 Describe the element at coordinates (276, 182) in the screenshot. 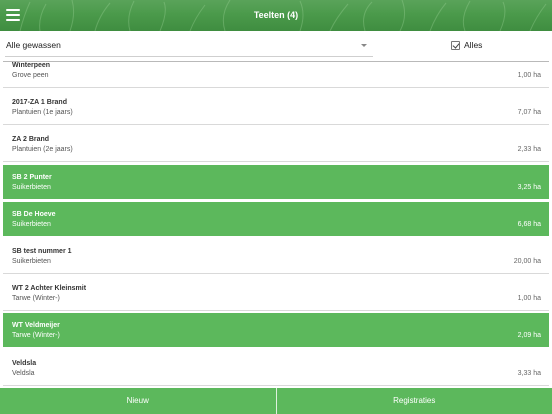

I see `list-item: SB 2 Punter Suikerbieten 3,25 ha` at that location.